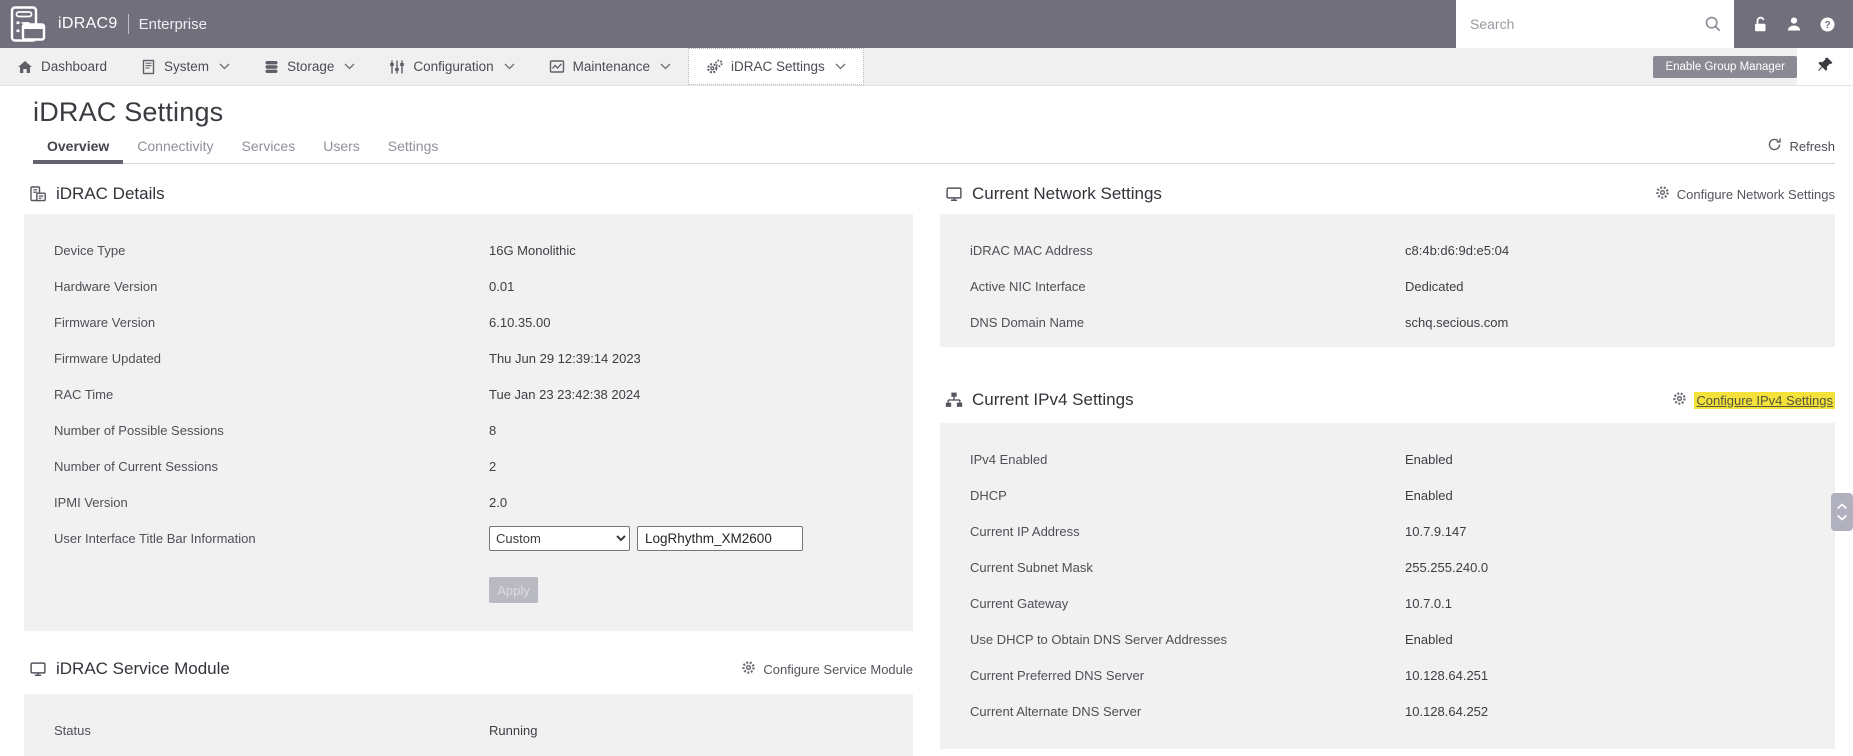 Image resolution: width=1853 pixels, height=756 pixels. What do you see at coordinates (513, 590) in the screenshot?
I see `apply-button: Apply` at bounding box center [513, 590].